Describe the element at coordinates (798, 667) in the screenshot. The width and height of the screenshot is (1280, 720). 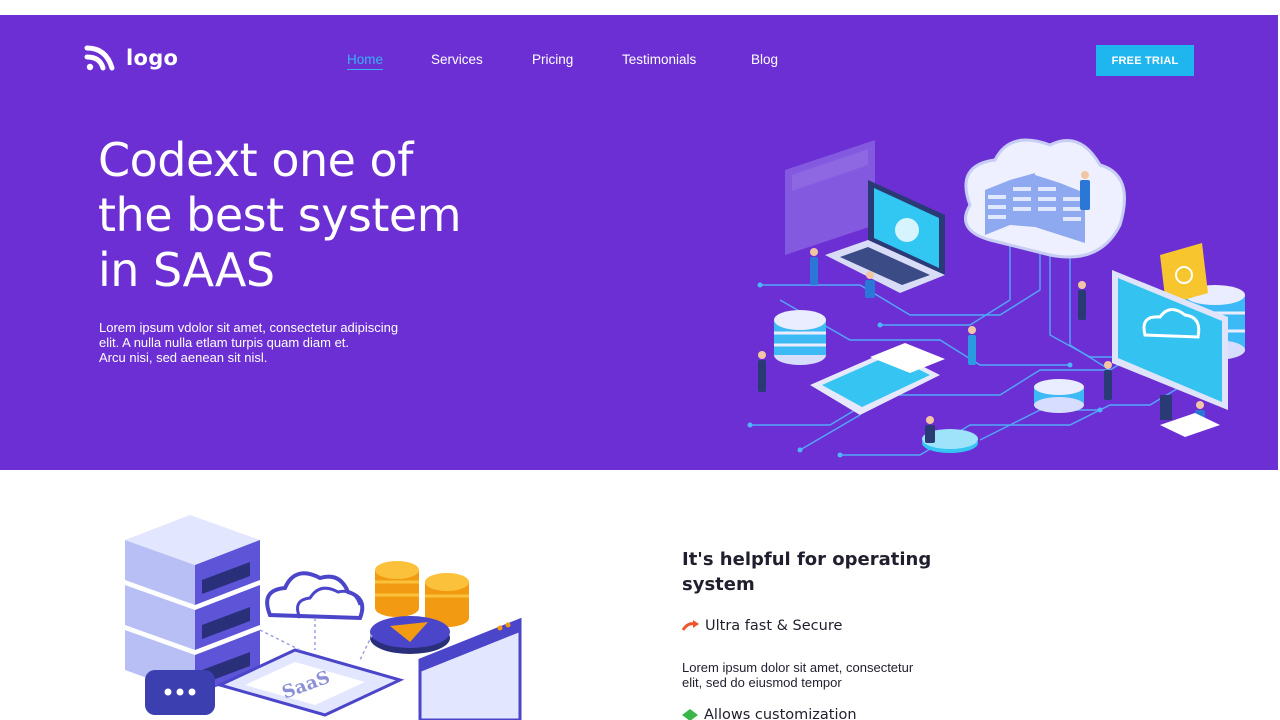
I see `features-text-line: Lorem ipsum dolor sit amet, consectetur` at that location.